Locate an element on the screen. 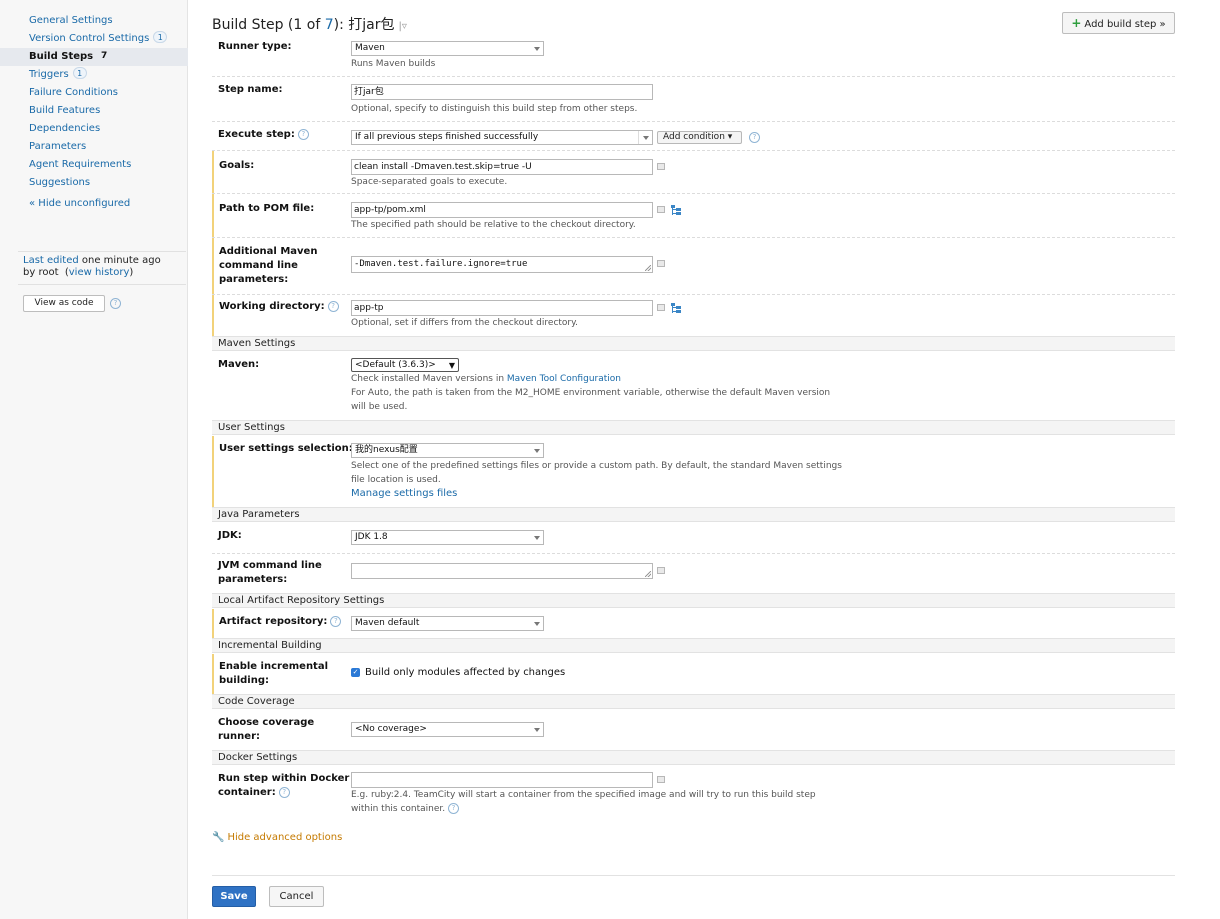  sidebar-item-failure-conditions: Failure Conditions is located at coordinates (94, 93).